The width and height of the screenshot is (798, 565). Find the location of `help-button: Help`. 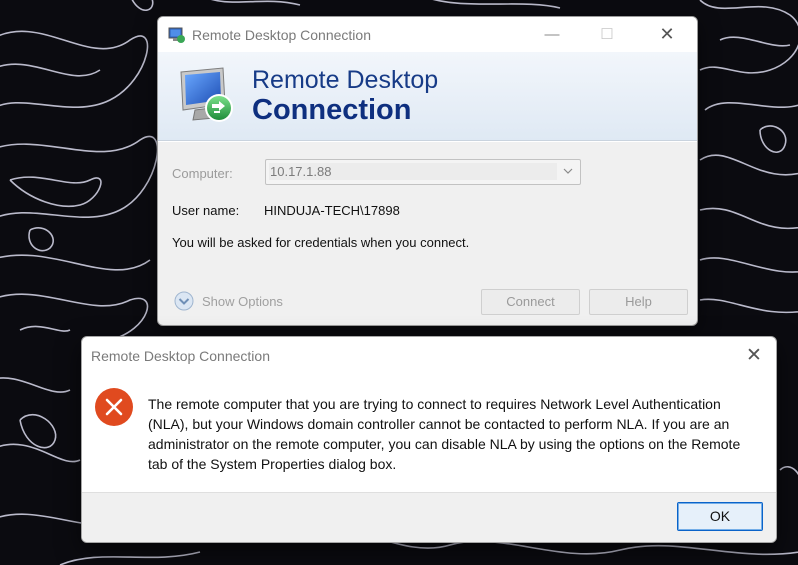

help-button: Help is located at coordinates (638, 302).